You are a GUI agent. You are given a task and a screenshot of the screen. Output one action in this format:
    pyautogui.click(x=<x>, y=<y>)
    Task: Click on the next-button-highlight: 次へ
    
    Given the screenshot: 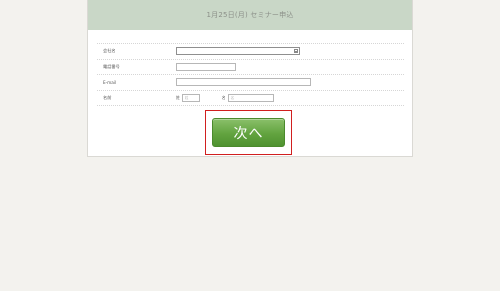 What is the action you would take?
    pyautogui.click(x=248, y=132)
    